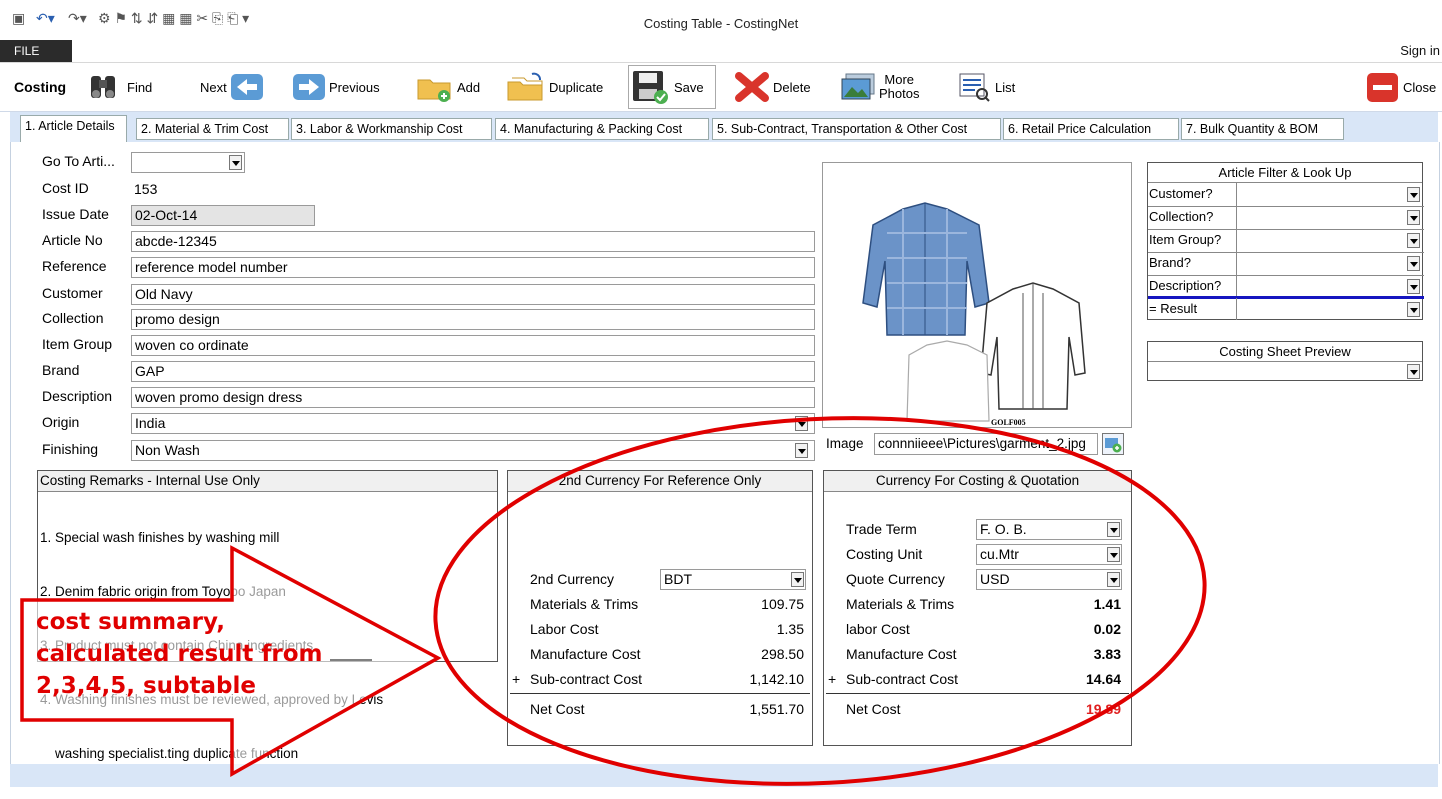  Describe the element at coordinates (1107, 629) in the screenshot. I see `labor-value: 0.02` at that location.